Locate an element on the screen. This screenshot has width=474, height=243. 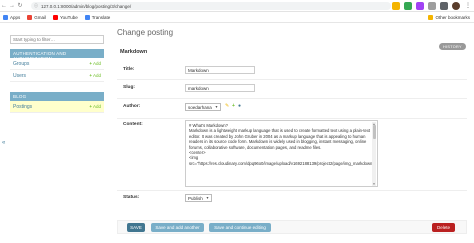
status-select-value: Publish is located at coordinates (195, 198).